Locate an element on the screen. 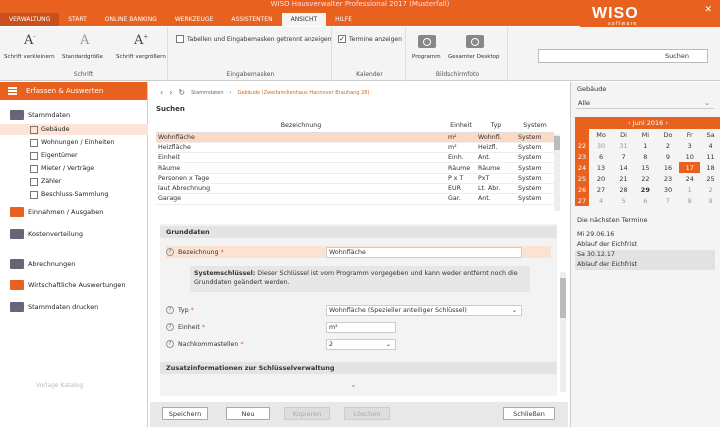 This screenshot has height=427, width=720. appointment-date: Sa 30.12.17 is located at coordinates (645, 255).